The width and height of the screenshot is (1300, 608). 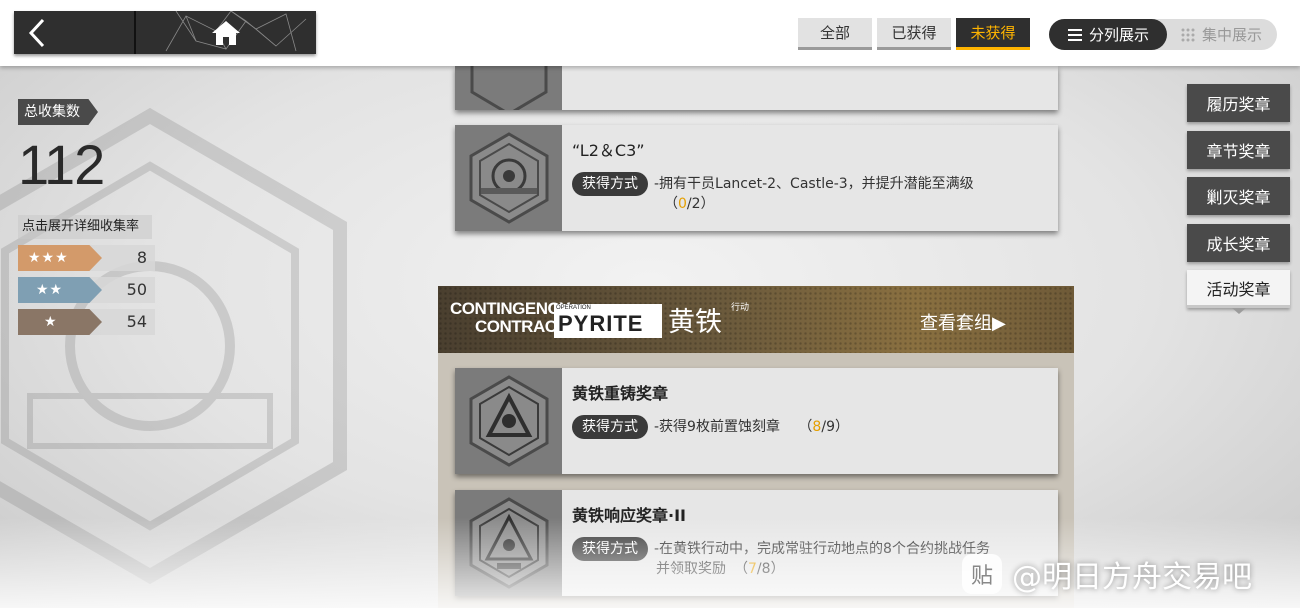 I want to click on star-2-icon: ★★, so click(x=60, y=290).